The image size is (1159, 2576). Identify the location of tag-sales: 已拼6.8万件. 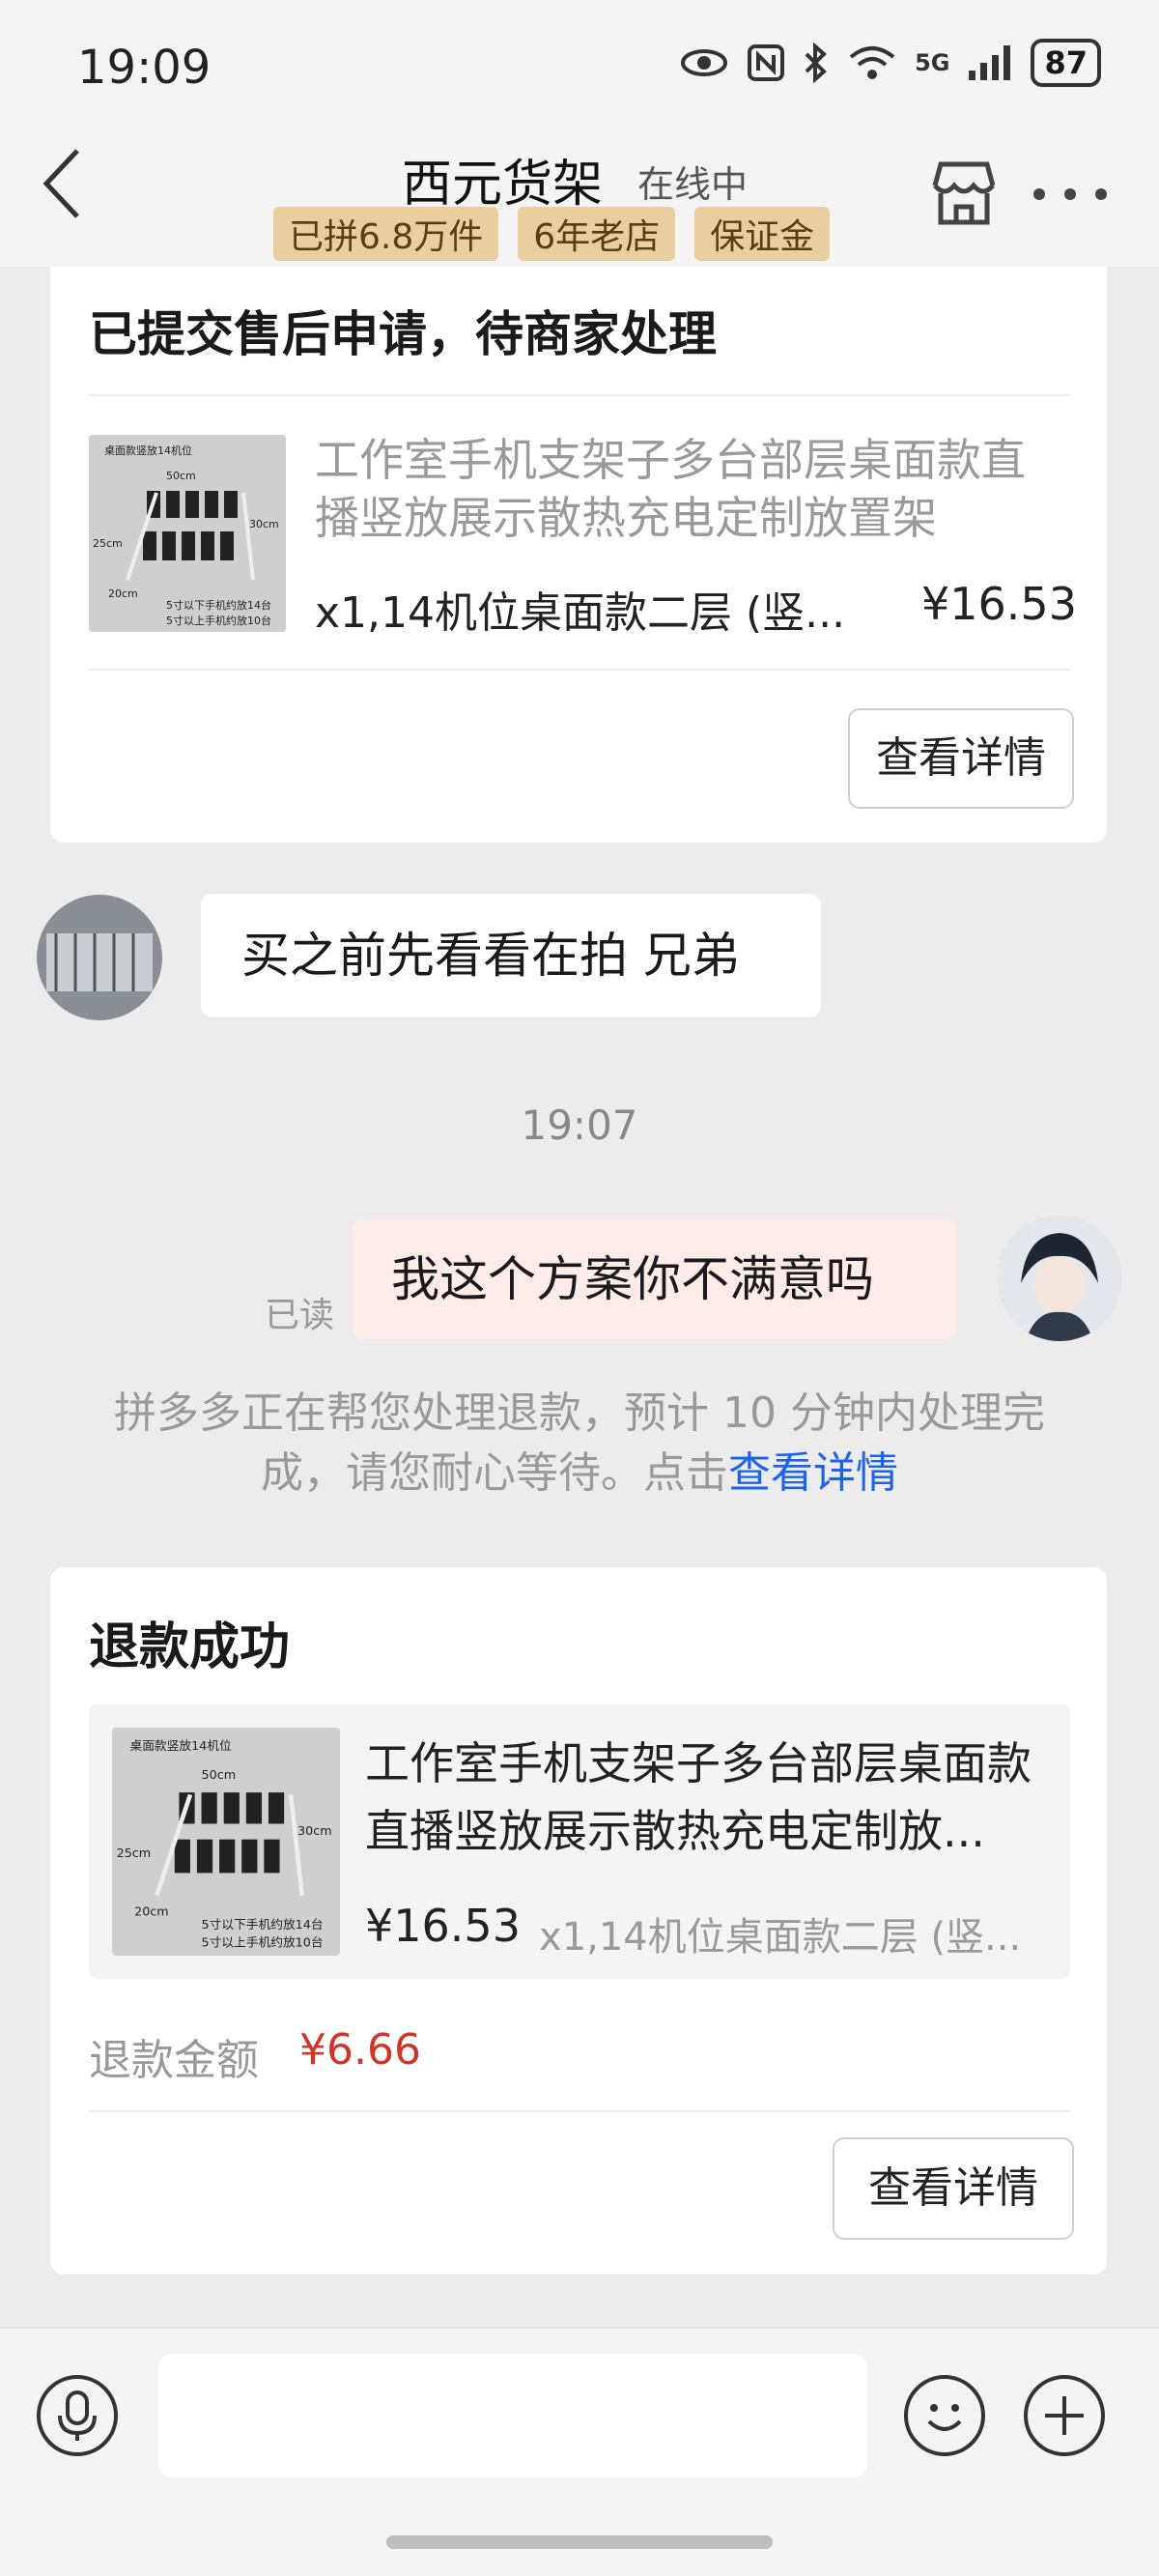
(386, 234).